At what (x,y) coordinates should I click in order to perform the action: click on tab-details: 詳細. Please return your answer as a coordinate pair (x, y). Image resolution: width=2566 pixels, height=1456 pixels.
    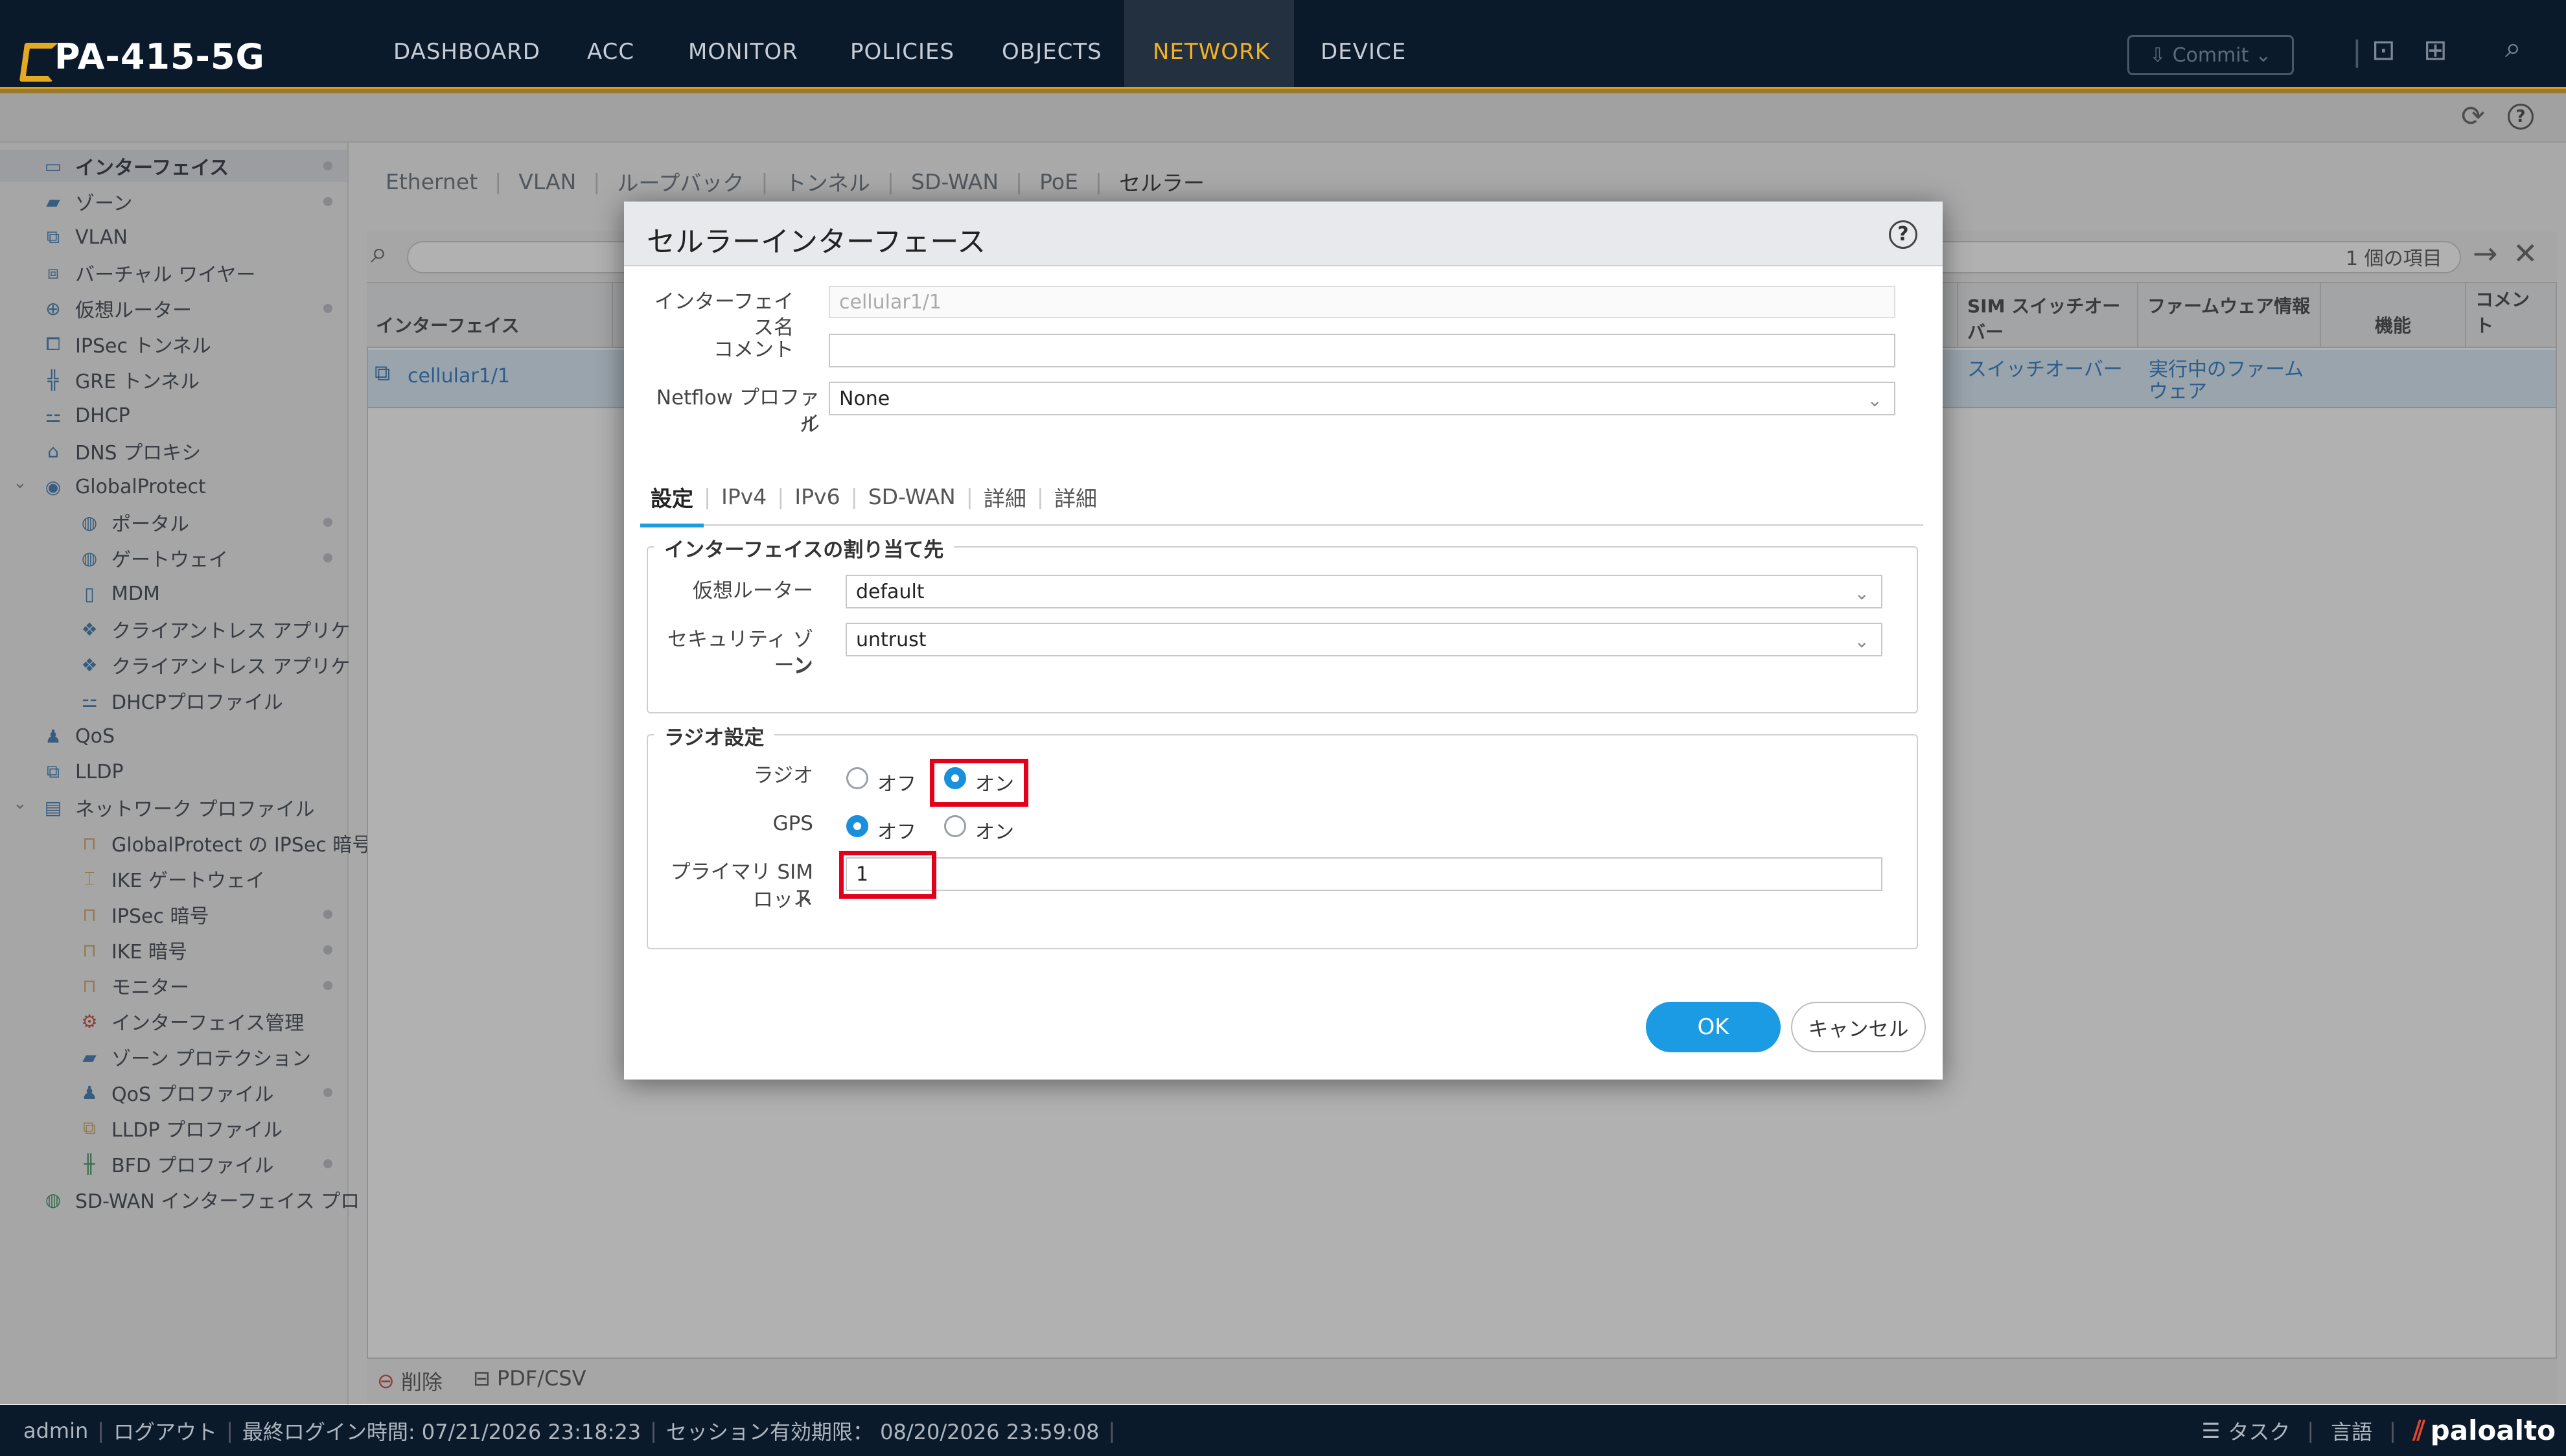
    Looking at the image, I should click on (1075, 497).